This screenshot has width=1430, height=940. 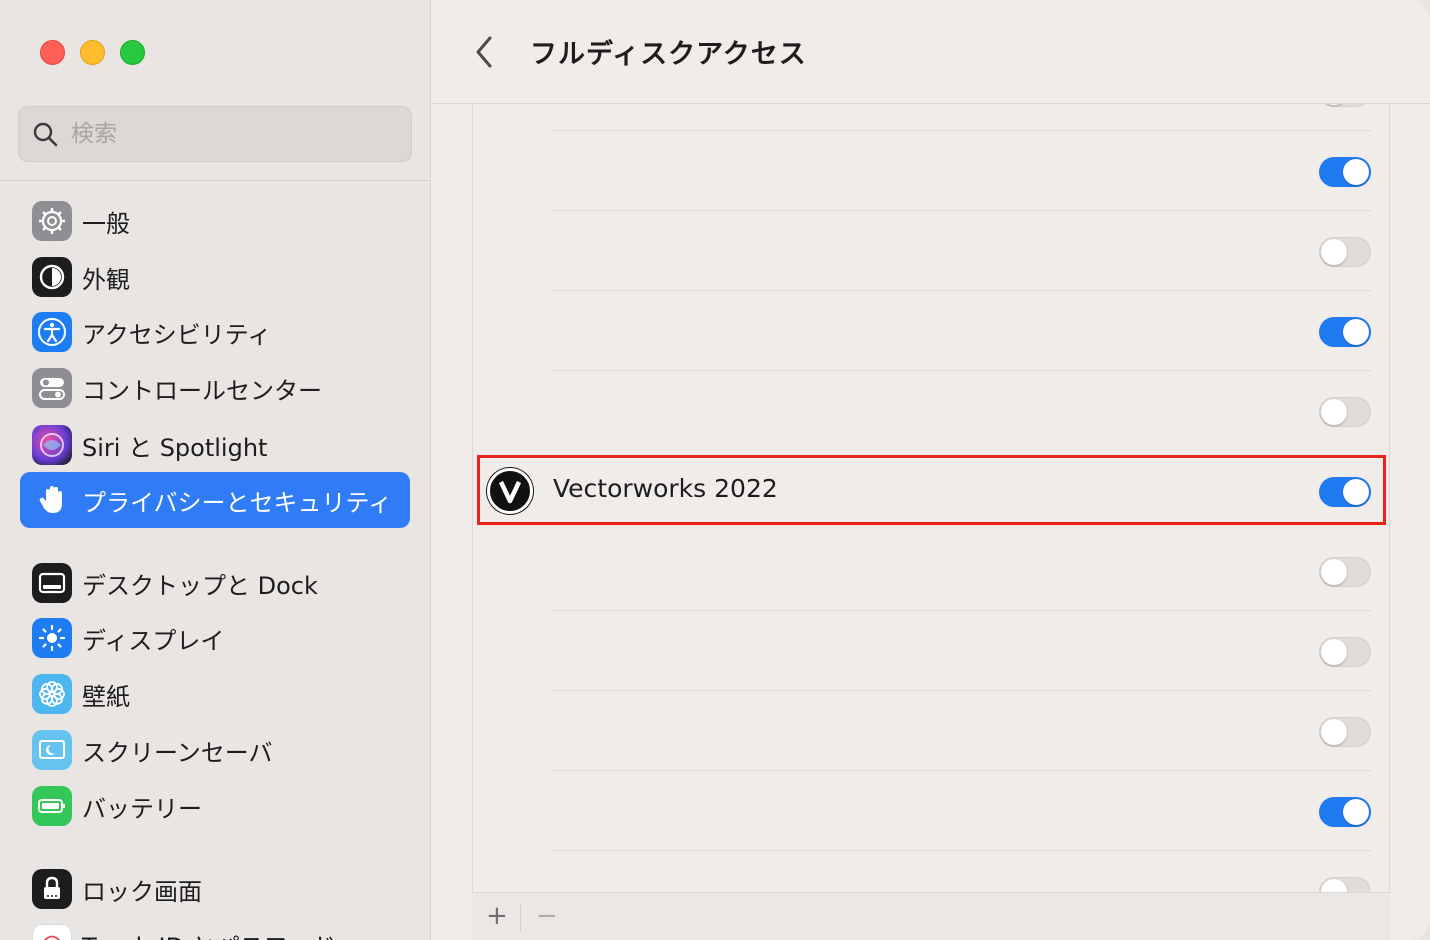 I want to click on sidebar-item-label: デスクトップと Dock, so click(x=200, y=585).